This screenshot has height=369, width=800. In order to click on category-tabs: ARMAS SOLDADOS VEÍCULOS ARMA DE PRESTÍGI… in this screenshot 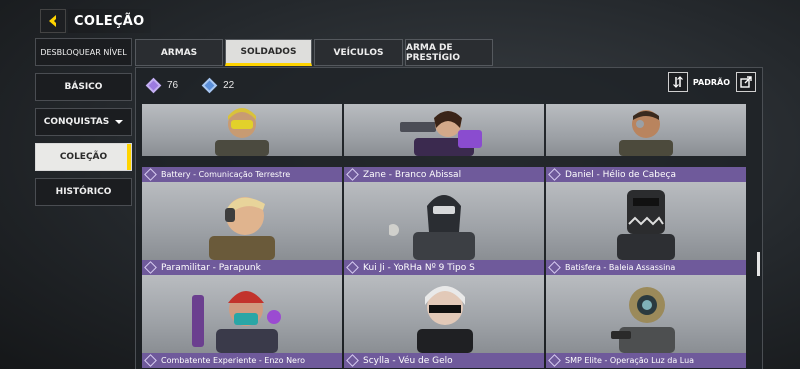, I will do `click(315, 52)`.